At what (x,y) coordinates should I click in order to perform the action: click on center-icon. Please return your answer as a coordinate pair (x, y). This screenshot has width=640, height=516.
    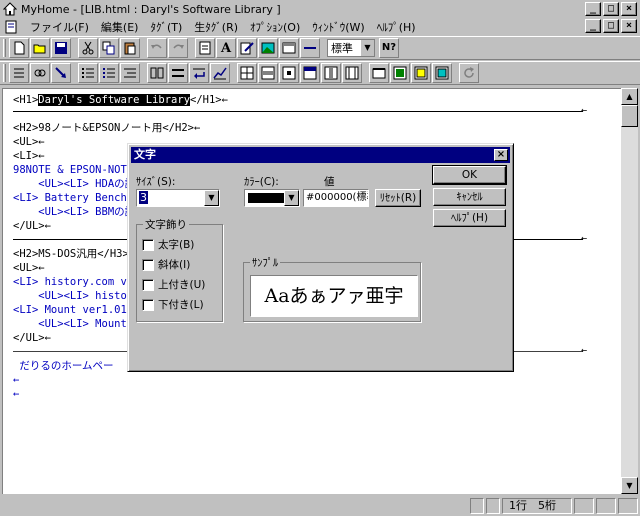
    Looking at the image, I should click on (178, 73).